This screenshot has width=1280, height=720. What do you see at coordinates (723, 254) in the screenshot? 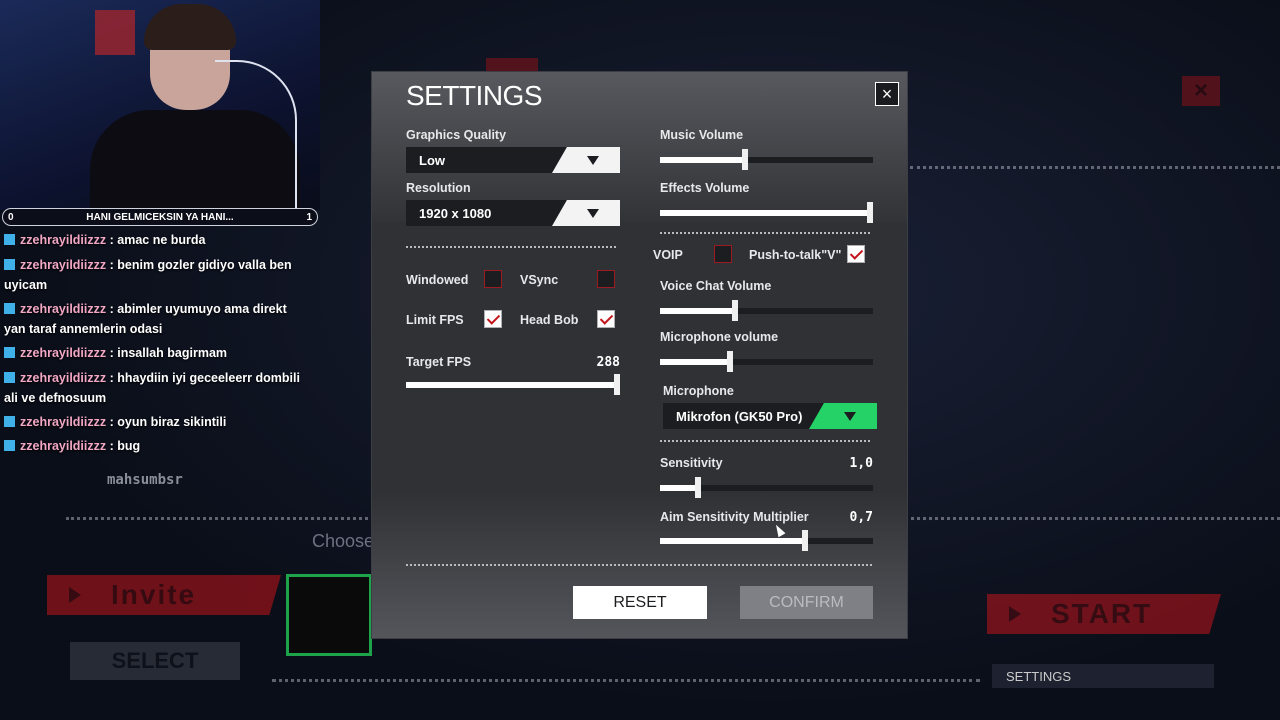
I see `voip-checkbox` at bounding box center [723, 254].